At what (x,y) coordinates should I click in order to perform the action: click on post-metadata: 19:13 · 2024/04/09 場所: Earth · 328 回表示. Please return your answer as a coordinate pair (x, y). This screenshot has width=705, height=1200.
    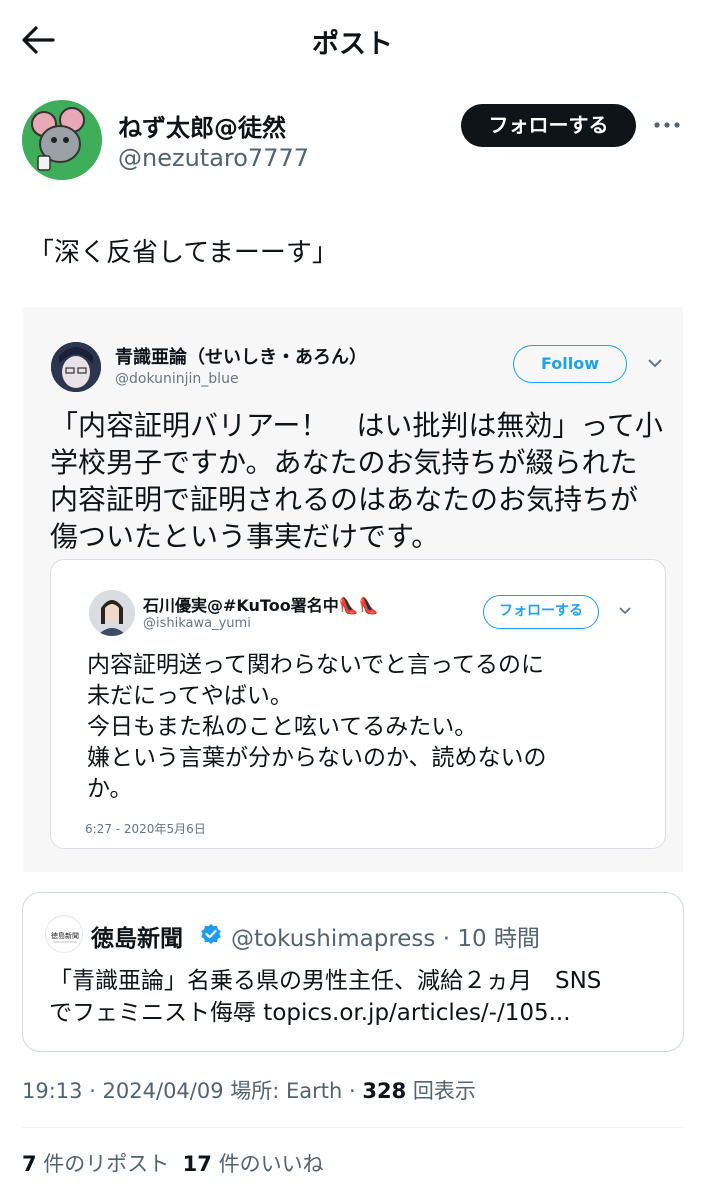
    Looking at the image, I should click on (249, 1090).